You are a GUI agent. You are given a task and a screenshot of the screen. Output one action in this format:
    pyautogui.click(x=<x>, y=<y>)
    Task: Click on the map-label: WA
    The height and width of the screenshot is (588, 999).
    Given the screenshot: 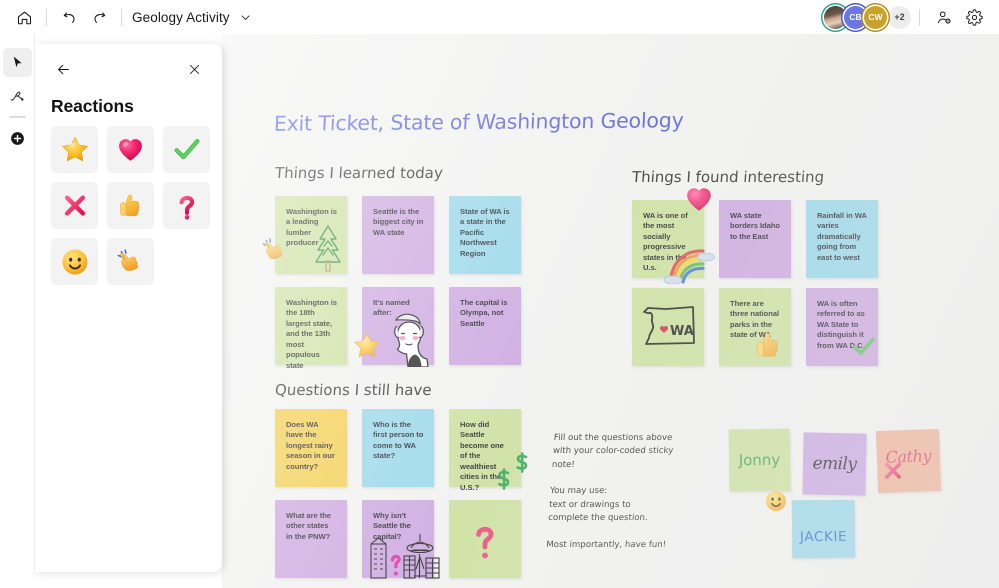 What is the action you would take?
    pyautogui.click(x=682, y=331)
    